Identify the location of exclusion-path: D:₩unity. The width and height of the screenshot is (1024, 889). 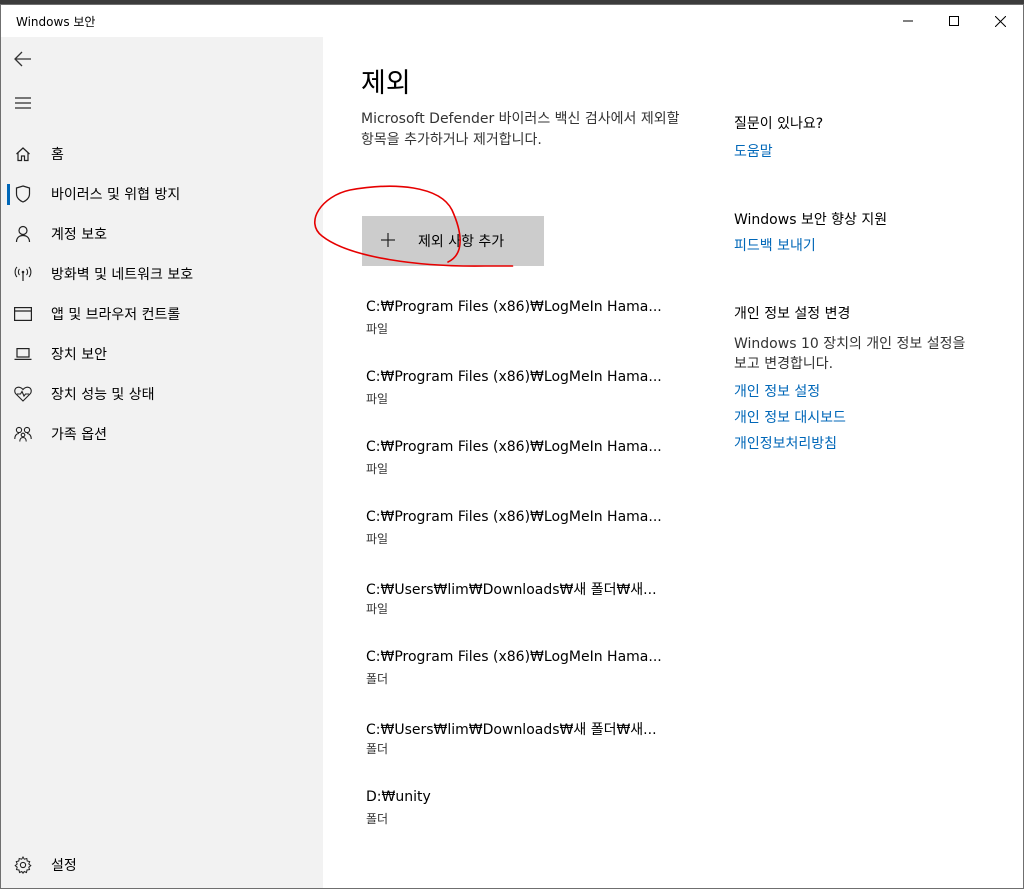
(398, 797).